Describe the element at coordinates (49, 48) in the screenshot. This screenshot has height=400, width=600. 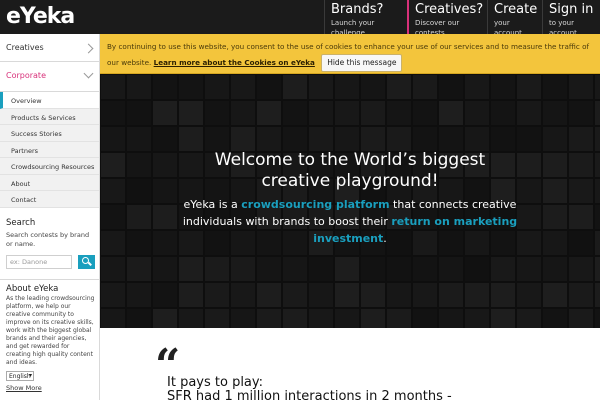
I see `sidebar-section-creatives: Creatives` at that location.